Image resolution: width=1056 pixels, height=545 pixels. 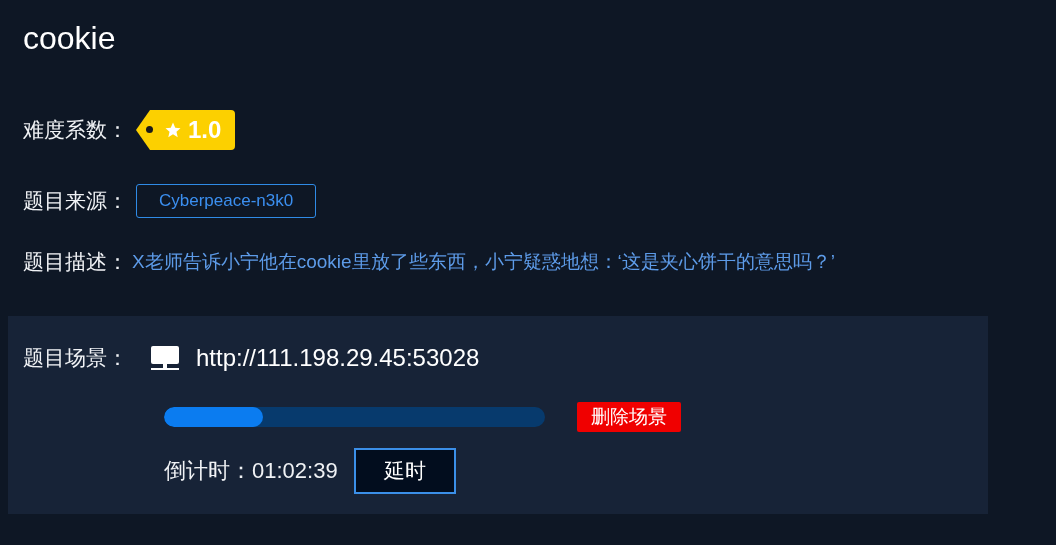 I want to click on difficulty-value: 1.0, so click(x=205, y=130).